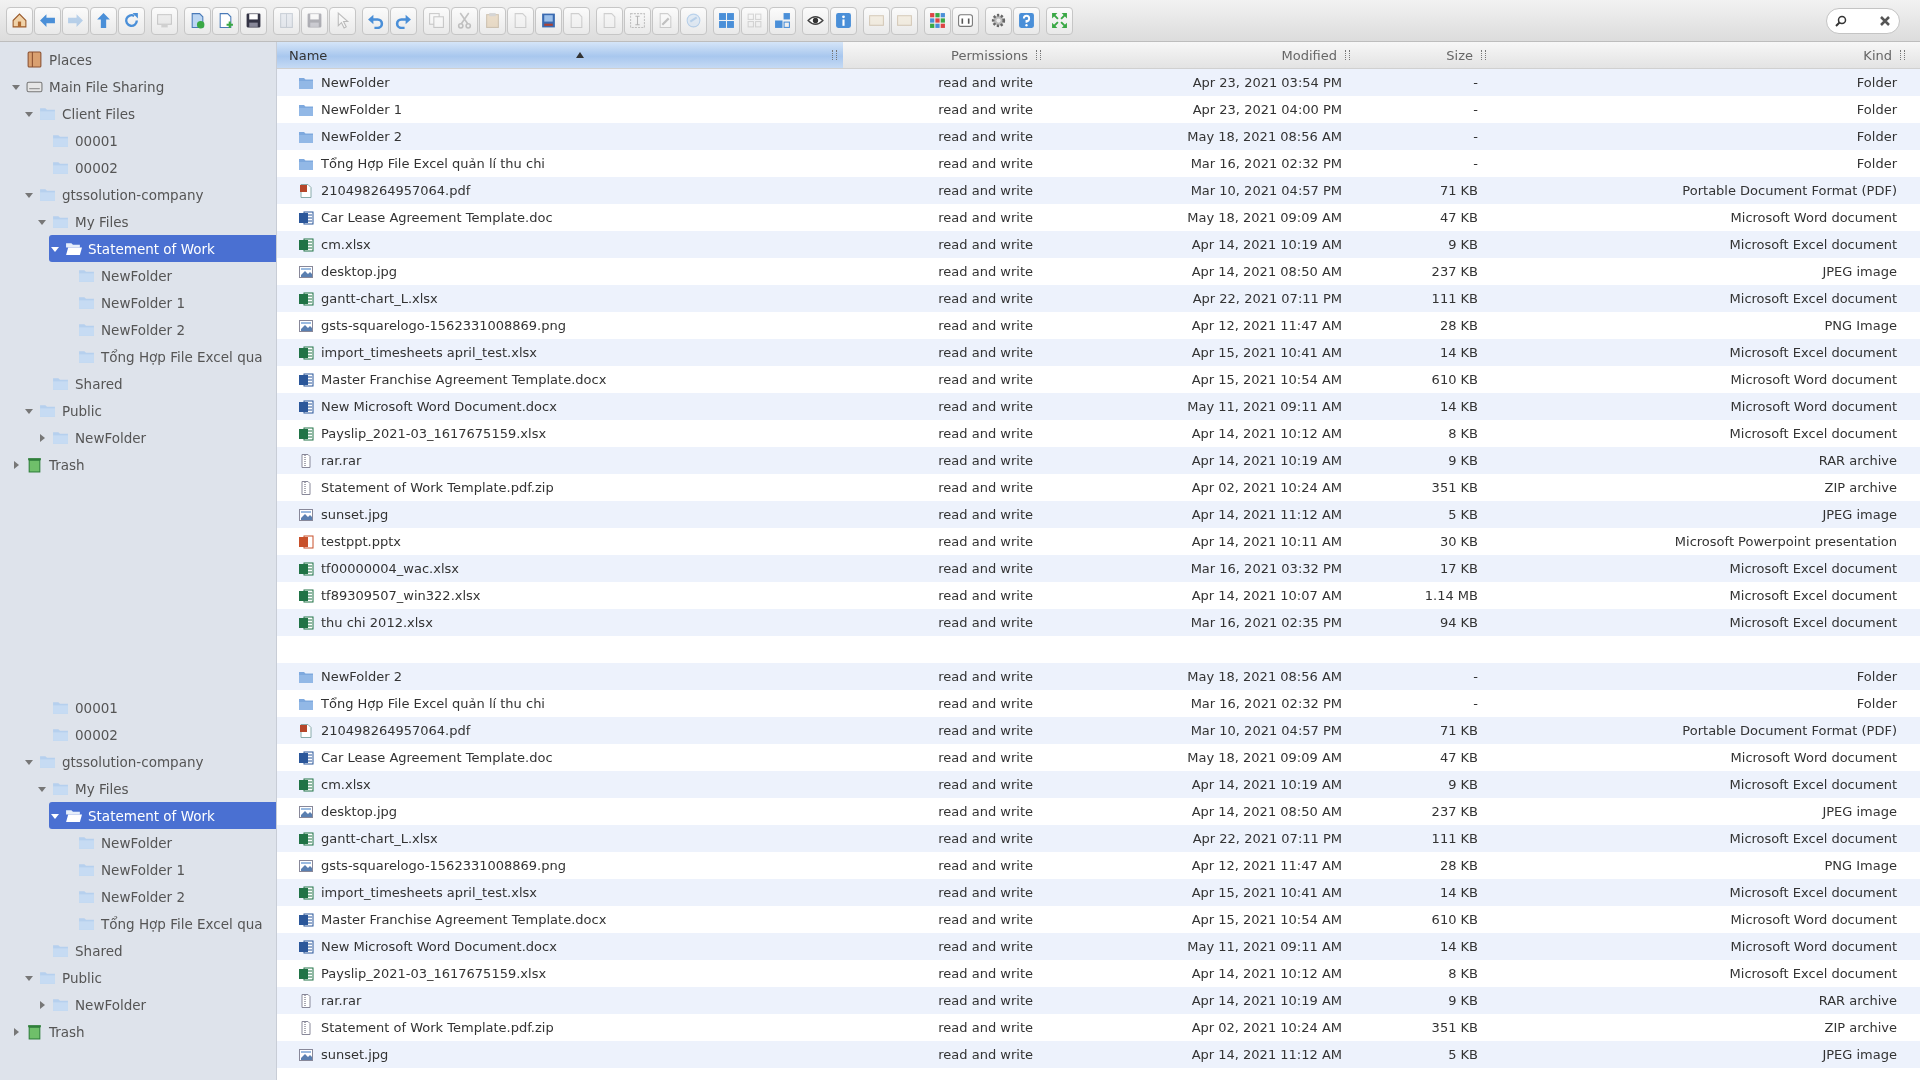  What do you see at coordinates (937, 20) in the screenshot?
I see `color-grid-button` at bounding box center [937, 20].